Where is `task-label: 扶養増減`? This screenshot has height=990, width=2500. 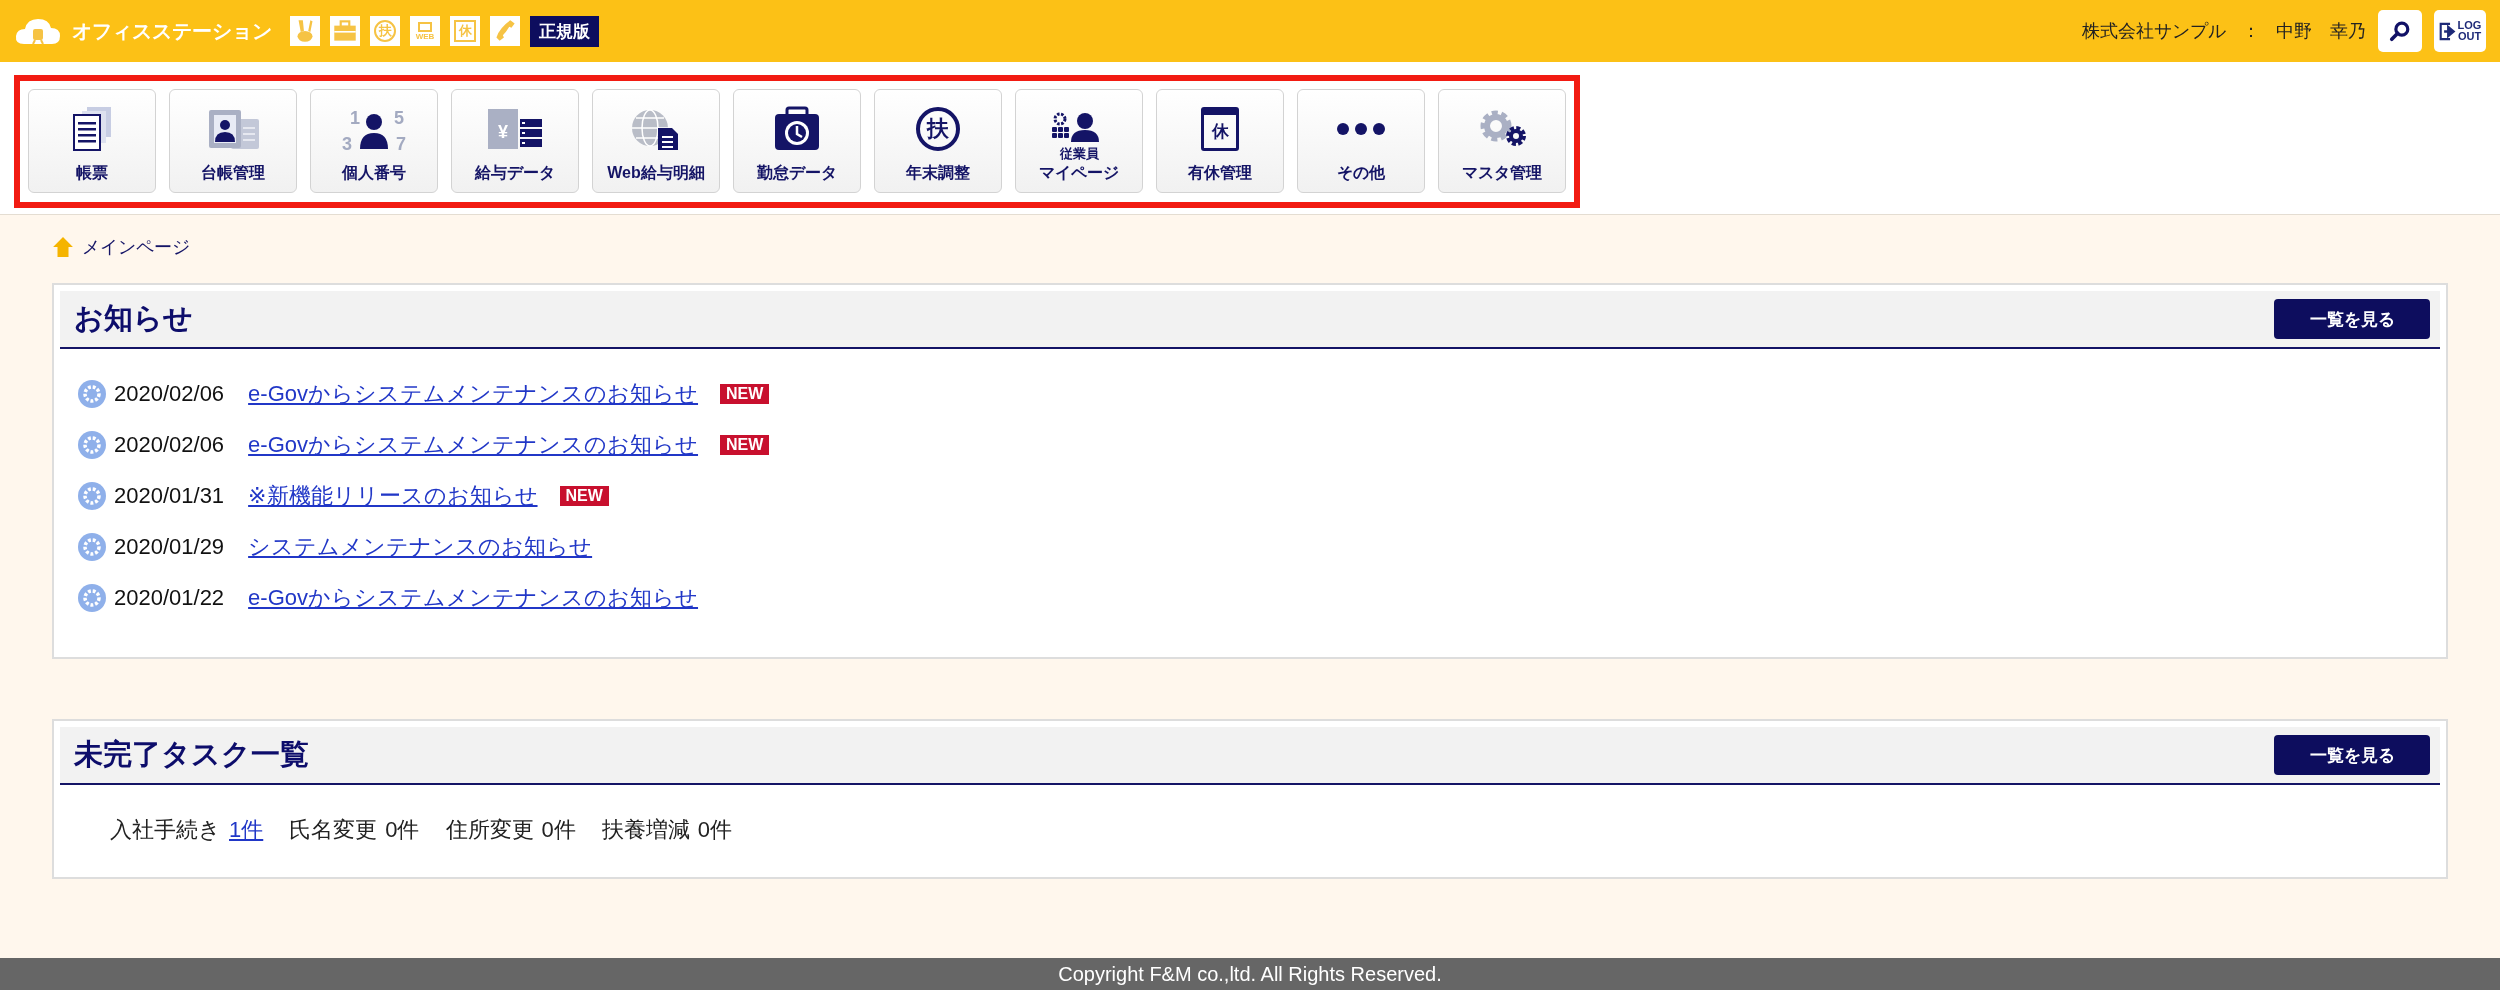
task-label: 扶養増減 is located at coordinates (645, 830).